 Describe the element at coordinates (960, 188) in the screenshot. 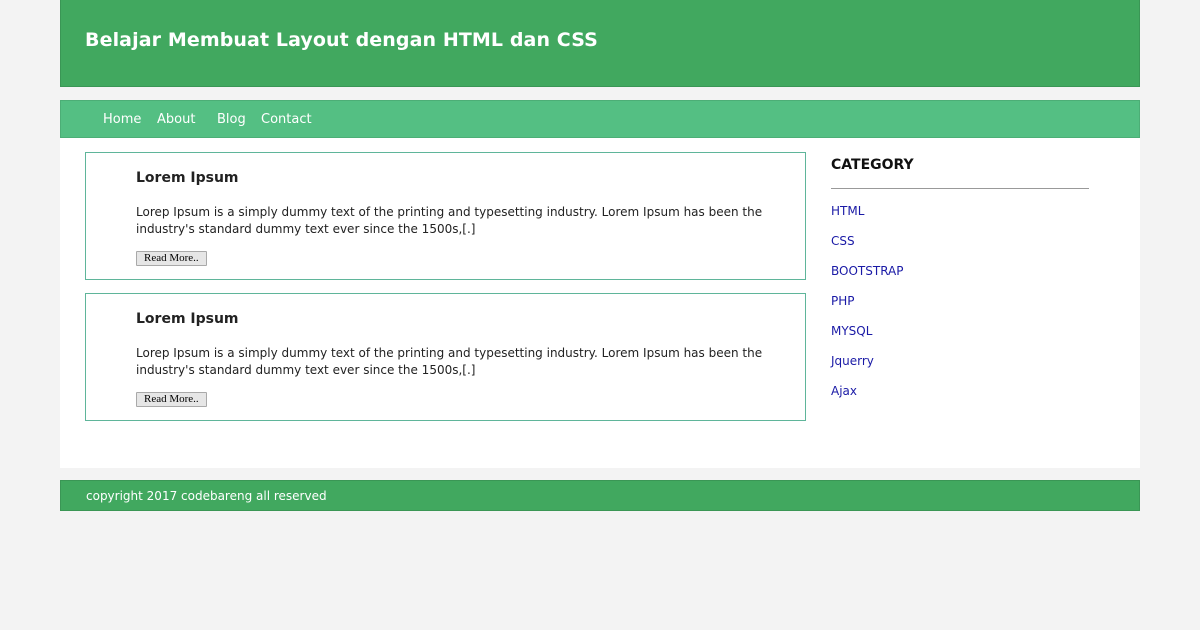

I see `sidebar-divider` at that location.